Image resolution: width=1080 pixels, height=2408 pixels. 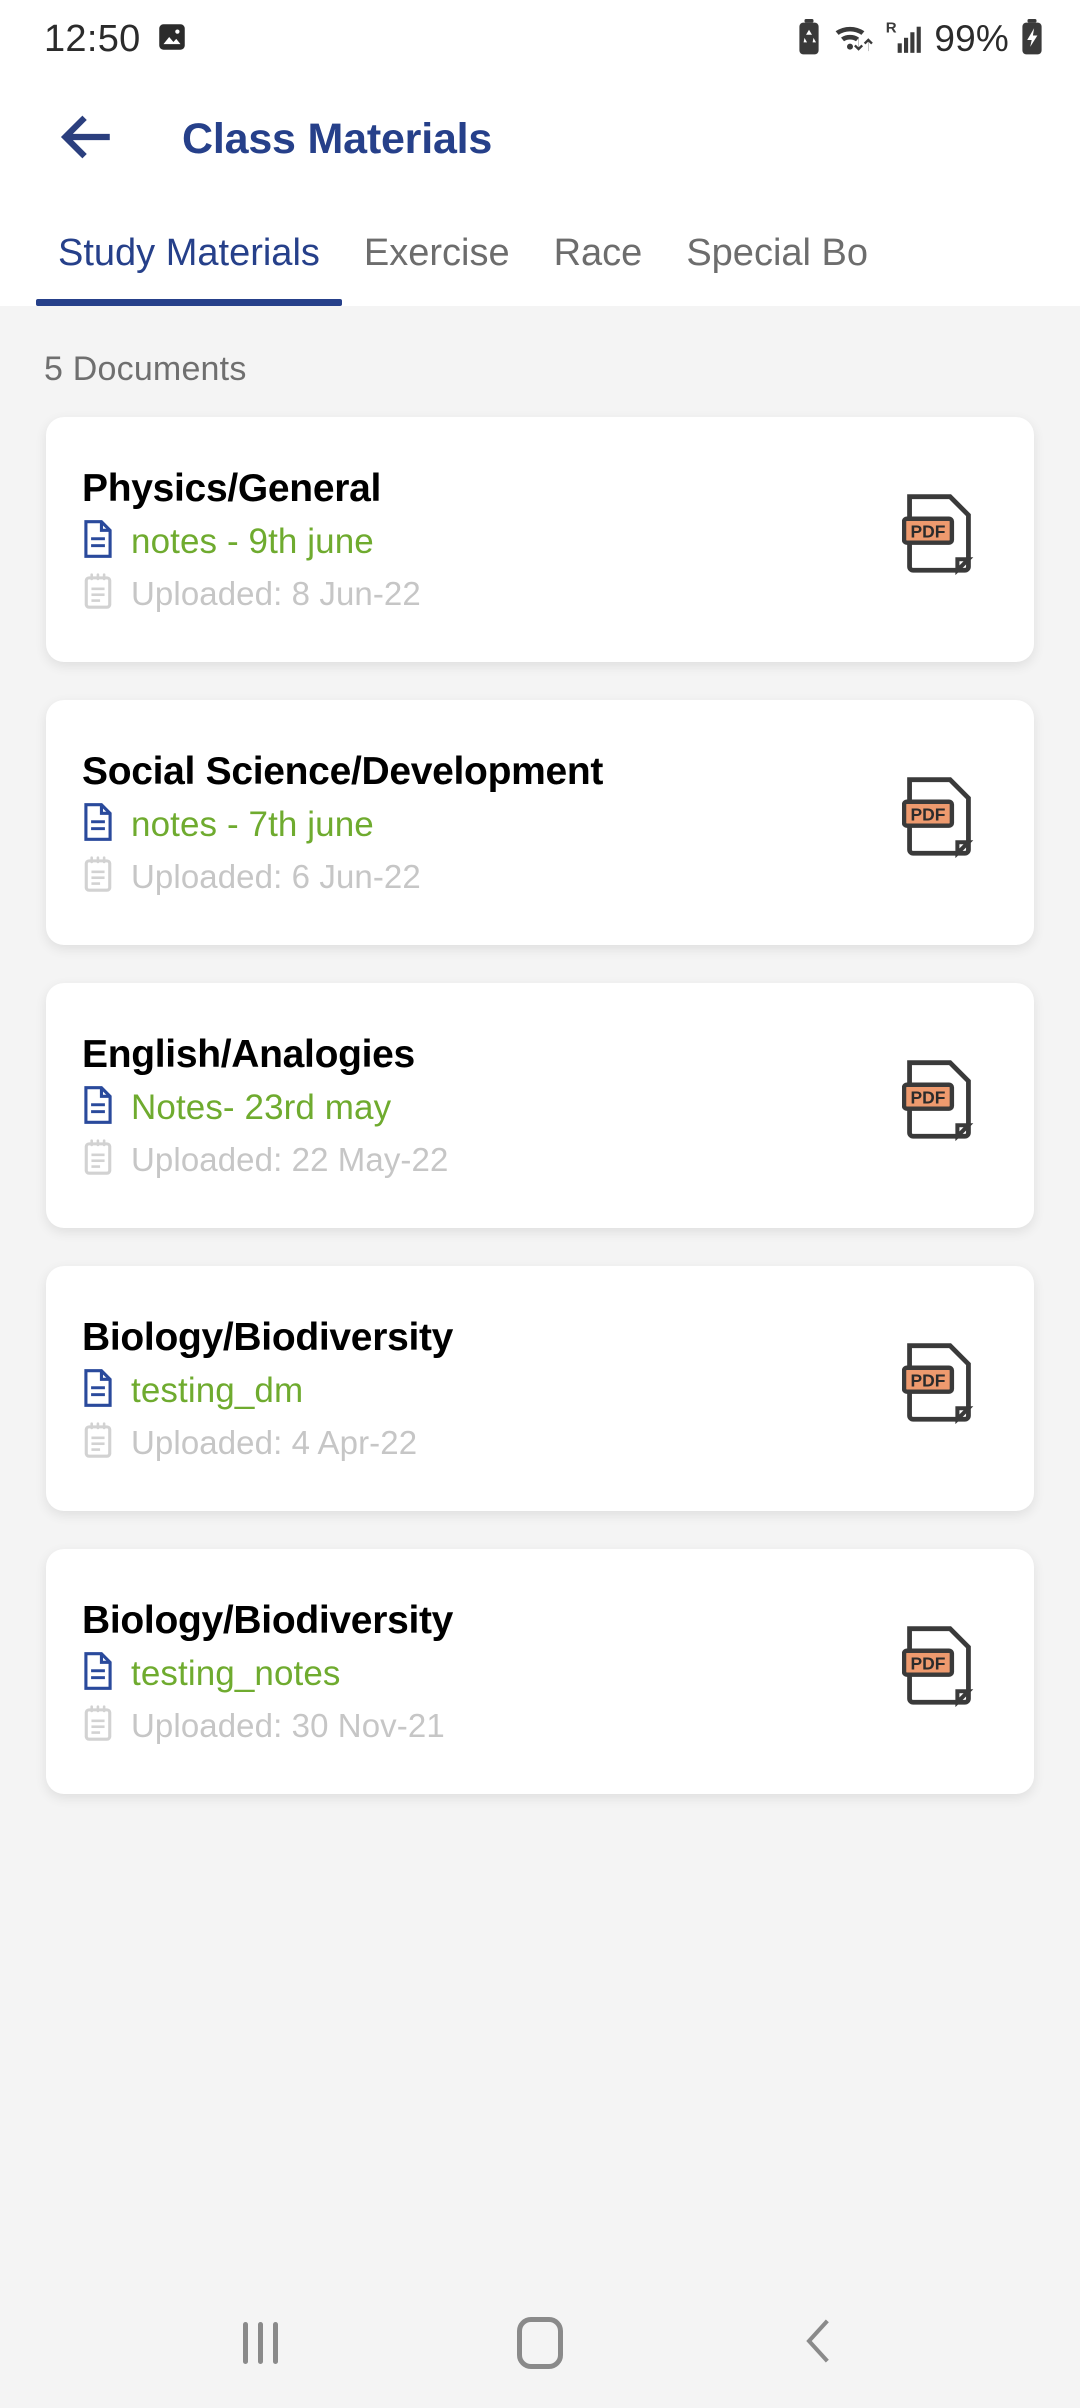 I want to click on document-file-name: testing_notes, so click(x=236, y=1673).